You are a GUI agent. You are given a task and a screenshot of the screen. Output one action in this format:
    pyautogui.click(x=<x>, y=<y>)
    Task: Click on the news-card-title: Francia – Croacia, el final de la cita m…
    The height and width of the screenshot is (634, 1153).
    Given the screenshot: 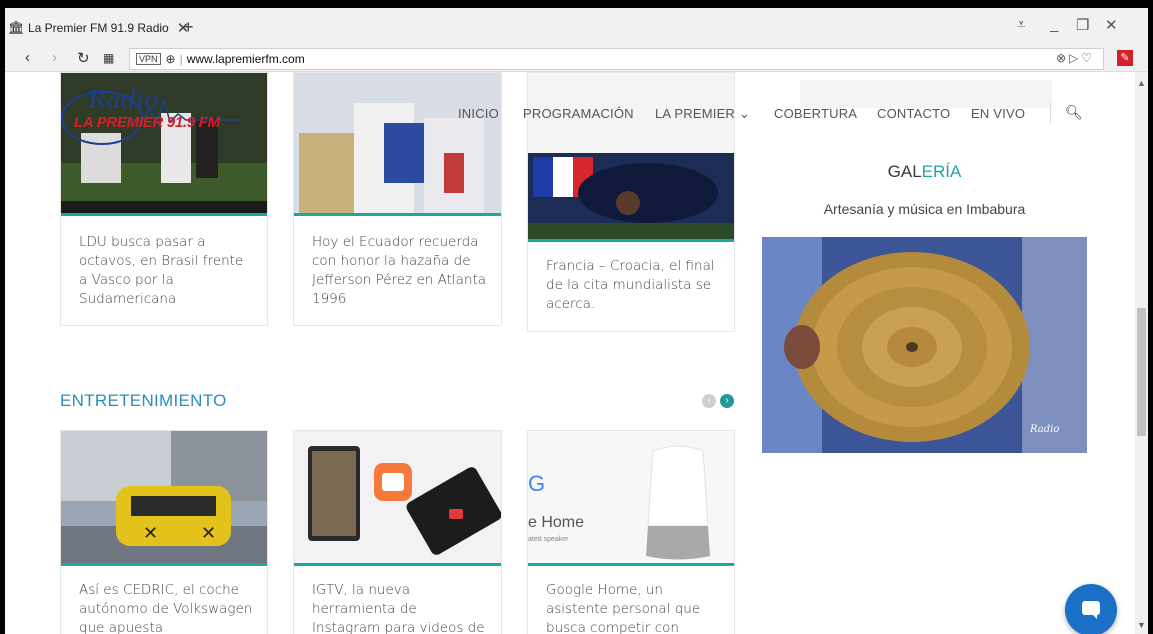 What is the action you would take?
    pyautogui.click(x=634, y=285)
    